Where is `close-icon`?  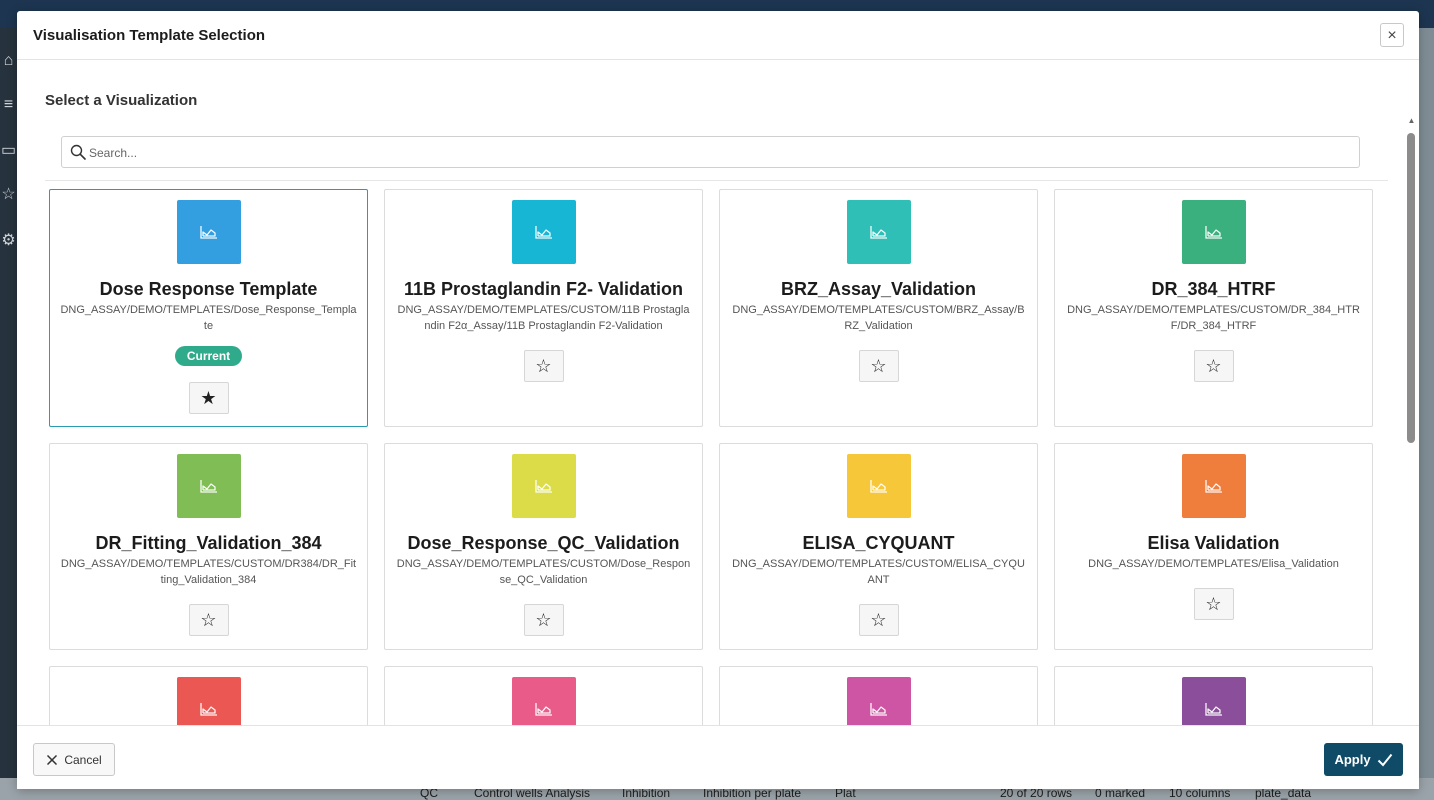
close-icon is located at coordinates (52, 759).